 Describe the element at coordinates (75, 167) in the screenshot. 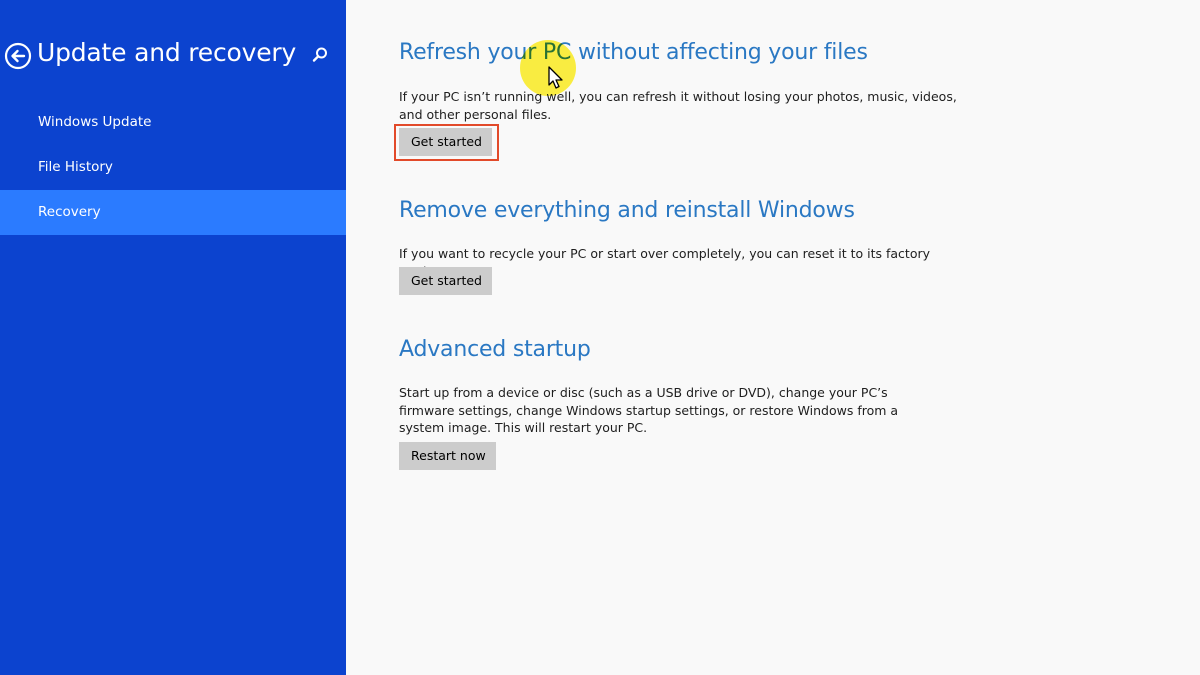

I see `sidebar-item-label: File History` at that location.